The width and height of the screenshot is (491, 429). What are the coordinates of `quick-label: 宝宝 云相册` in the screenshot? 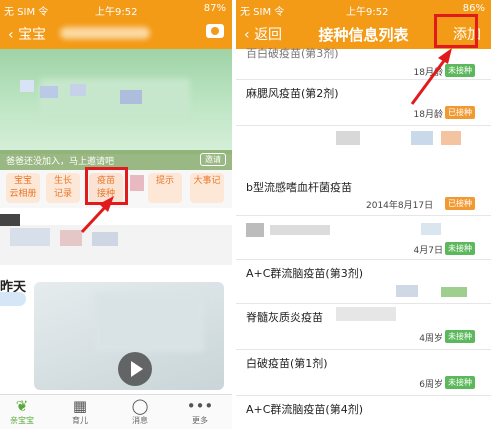 It's located at (23, 187).